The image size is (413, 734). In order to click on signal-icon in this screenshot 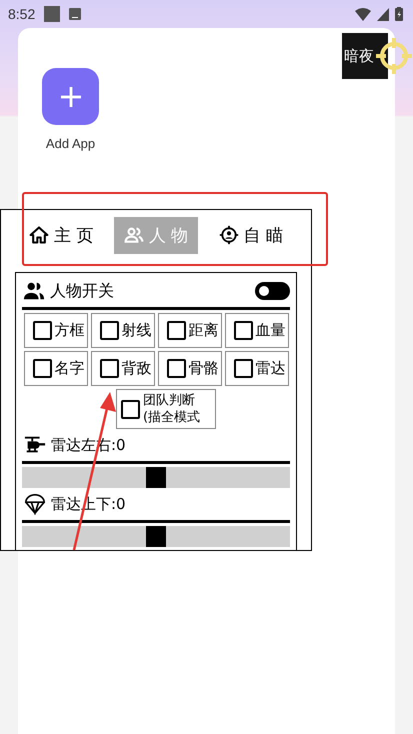, I will do `click(383, 14)`.